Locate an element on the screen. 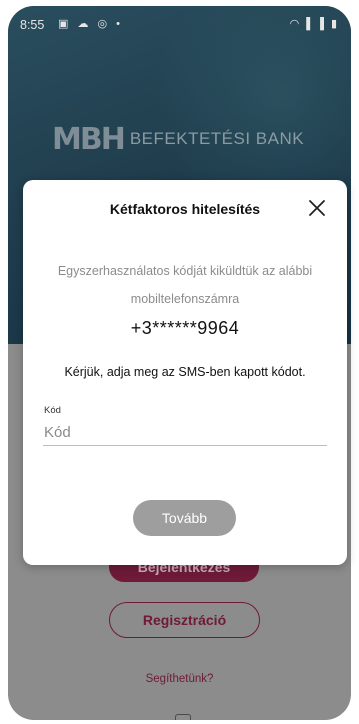  brand-logo: MBH BEFEKTETÉSI BANK is located at coordinates (178, 139).